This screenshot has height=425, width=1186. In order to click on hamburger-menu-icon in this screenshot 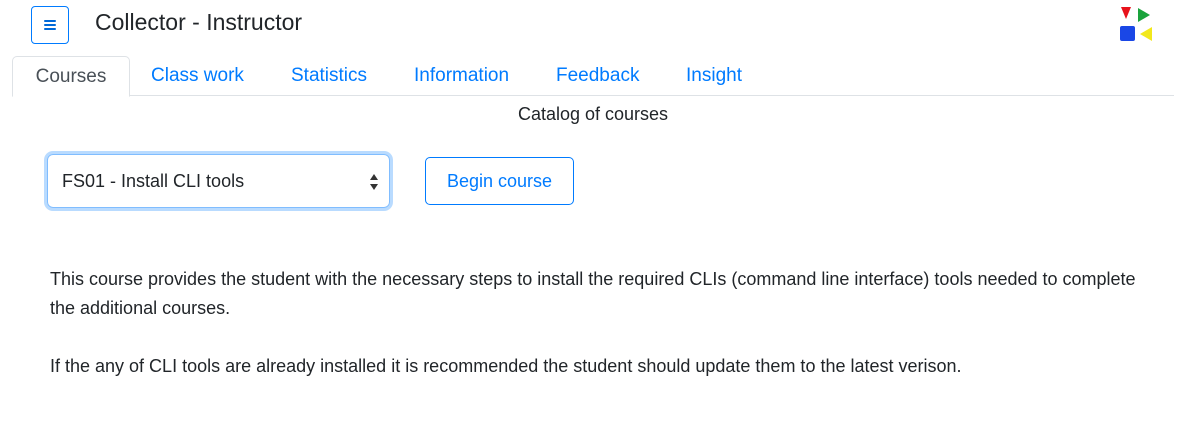, I will do `click(50, 25)`.